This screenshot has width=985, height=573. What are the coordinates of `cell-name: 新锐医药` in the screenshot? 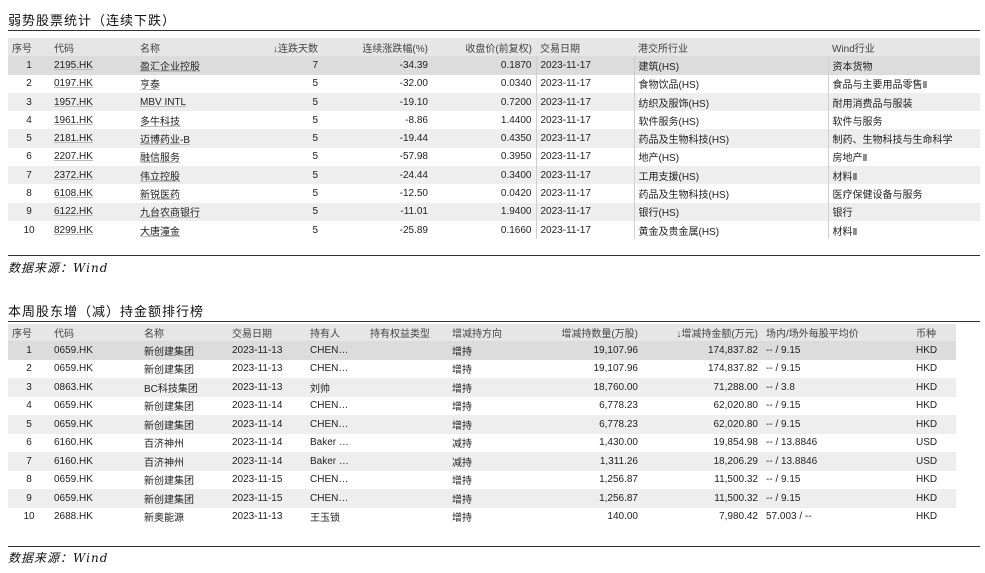 It's located at (181, 193).